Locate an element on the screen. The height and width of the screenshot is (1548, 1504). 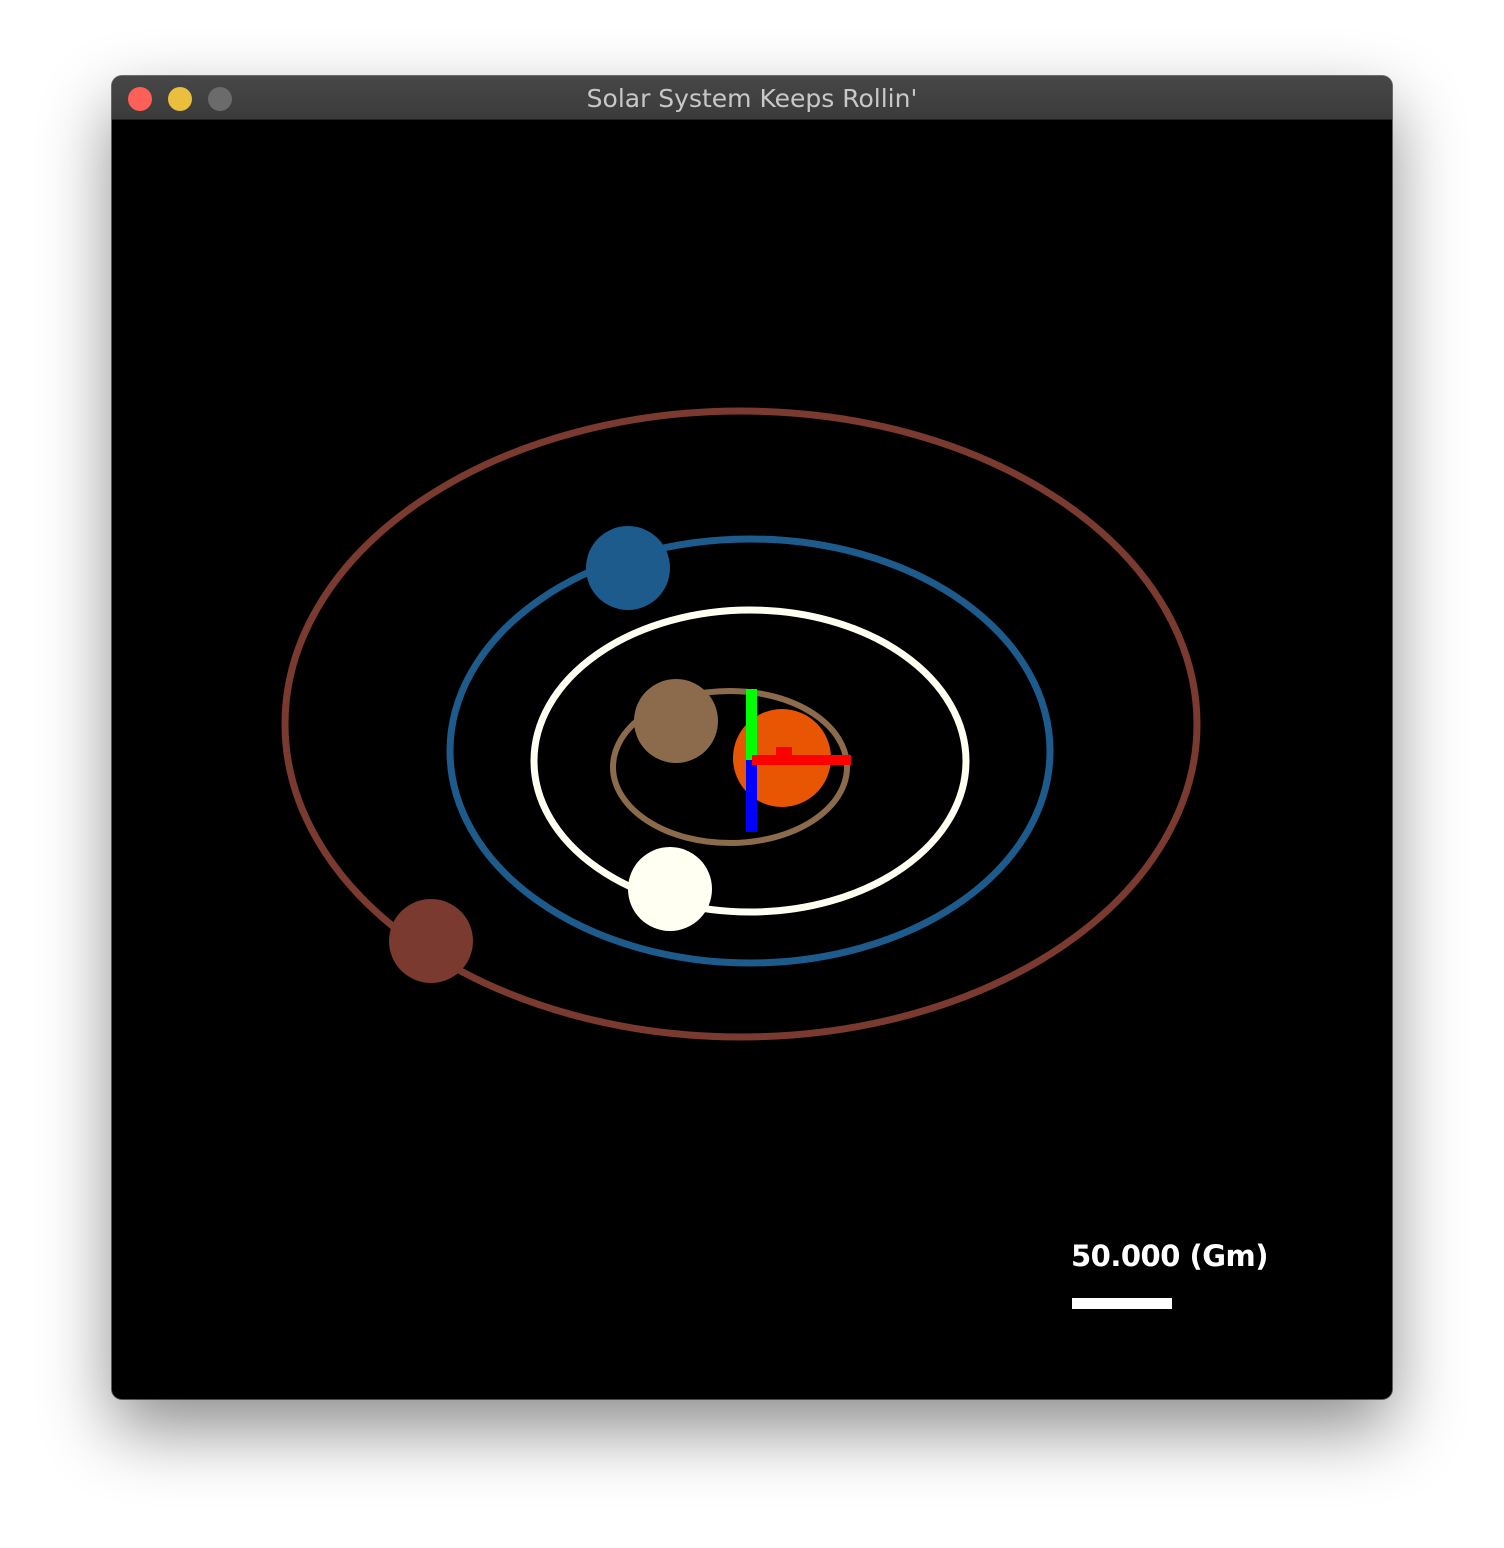
x-axis-tick is located at coordinates (784, 752).